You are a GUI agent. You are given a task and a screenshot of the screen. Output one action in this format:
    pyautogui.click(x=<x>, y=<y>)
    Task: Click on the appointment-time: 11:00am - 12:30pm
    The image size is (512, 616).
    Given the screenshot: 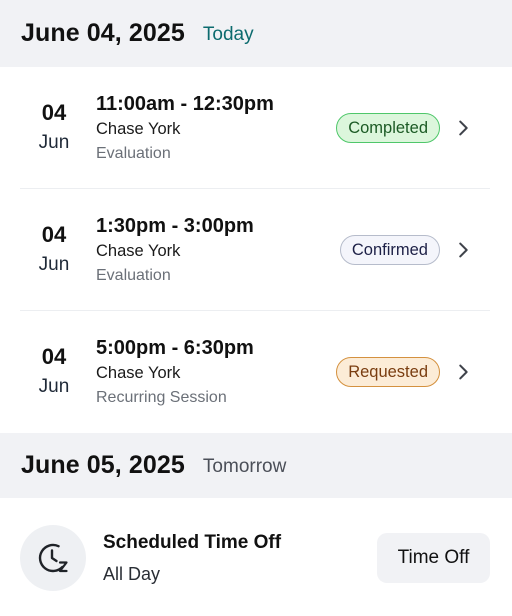 What is the action you would take?
    pyautogui.click(x=185, y=104)
    